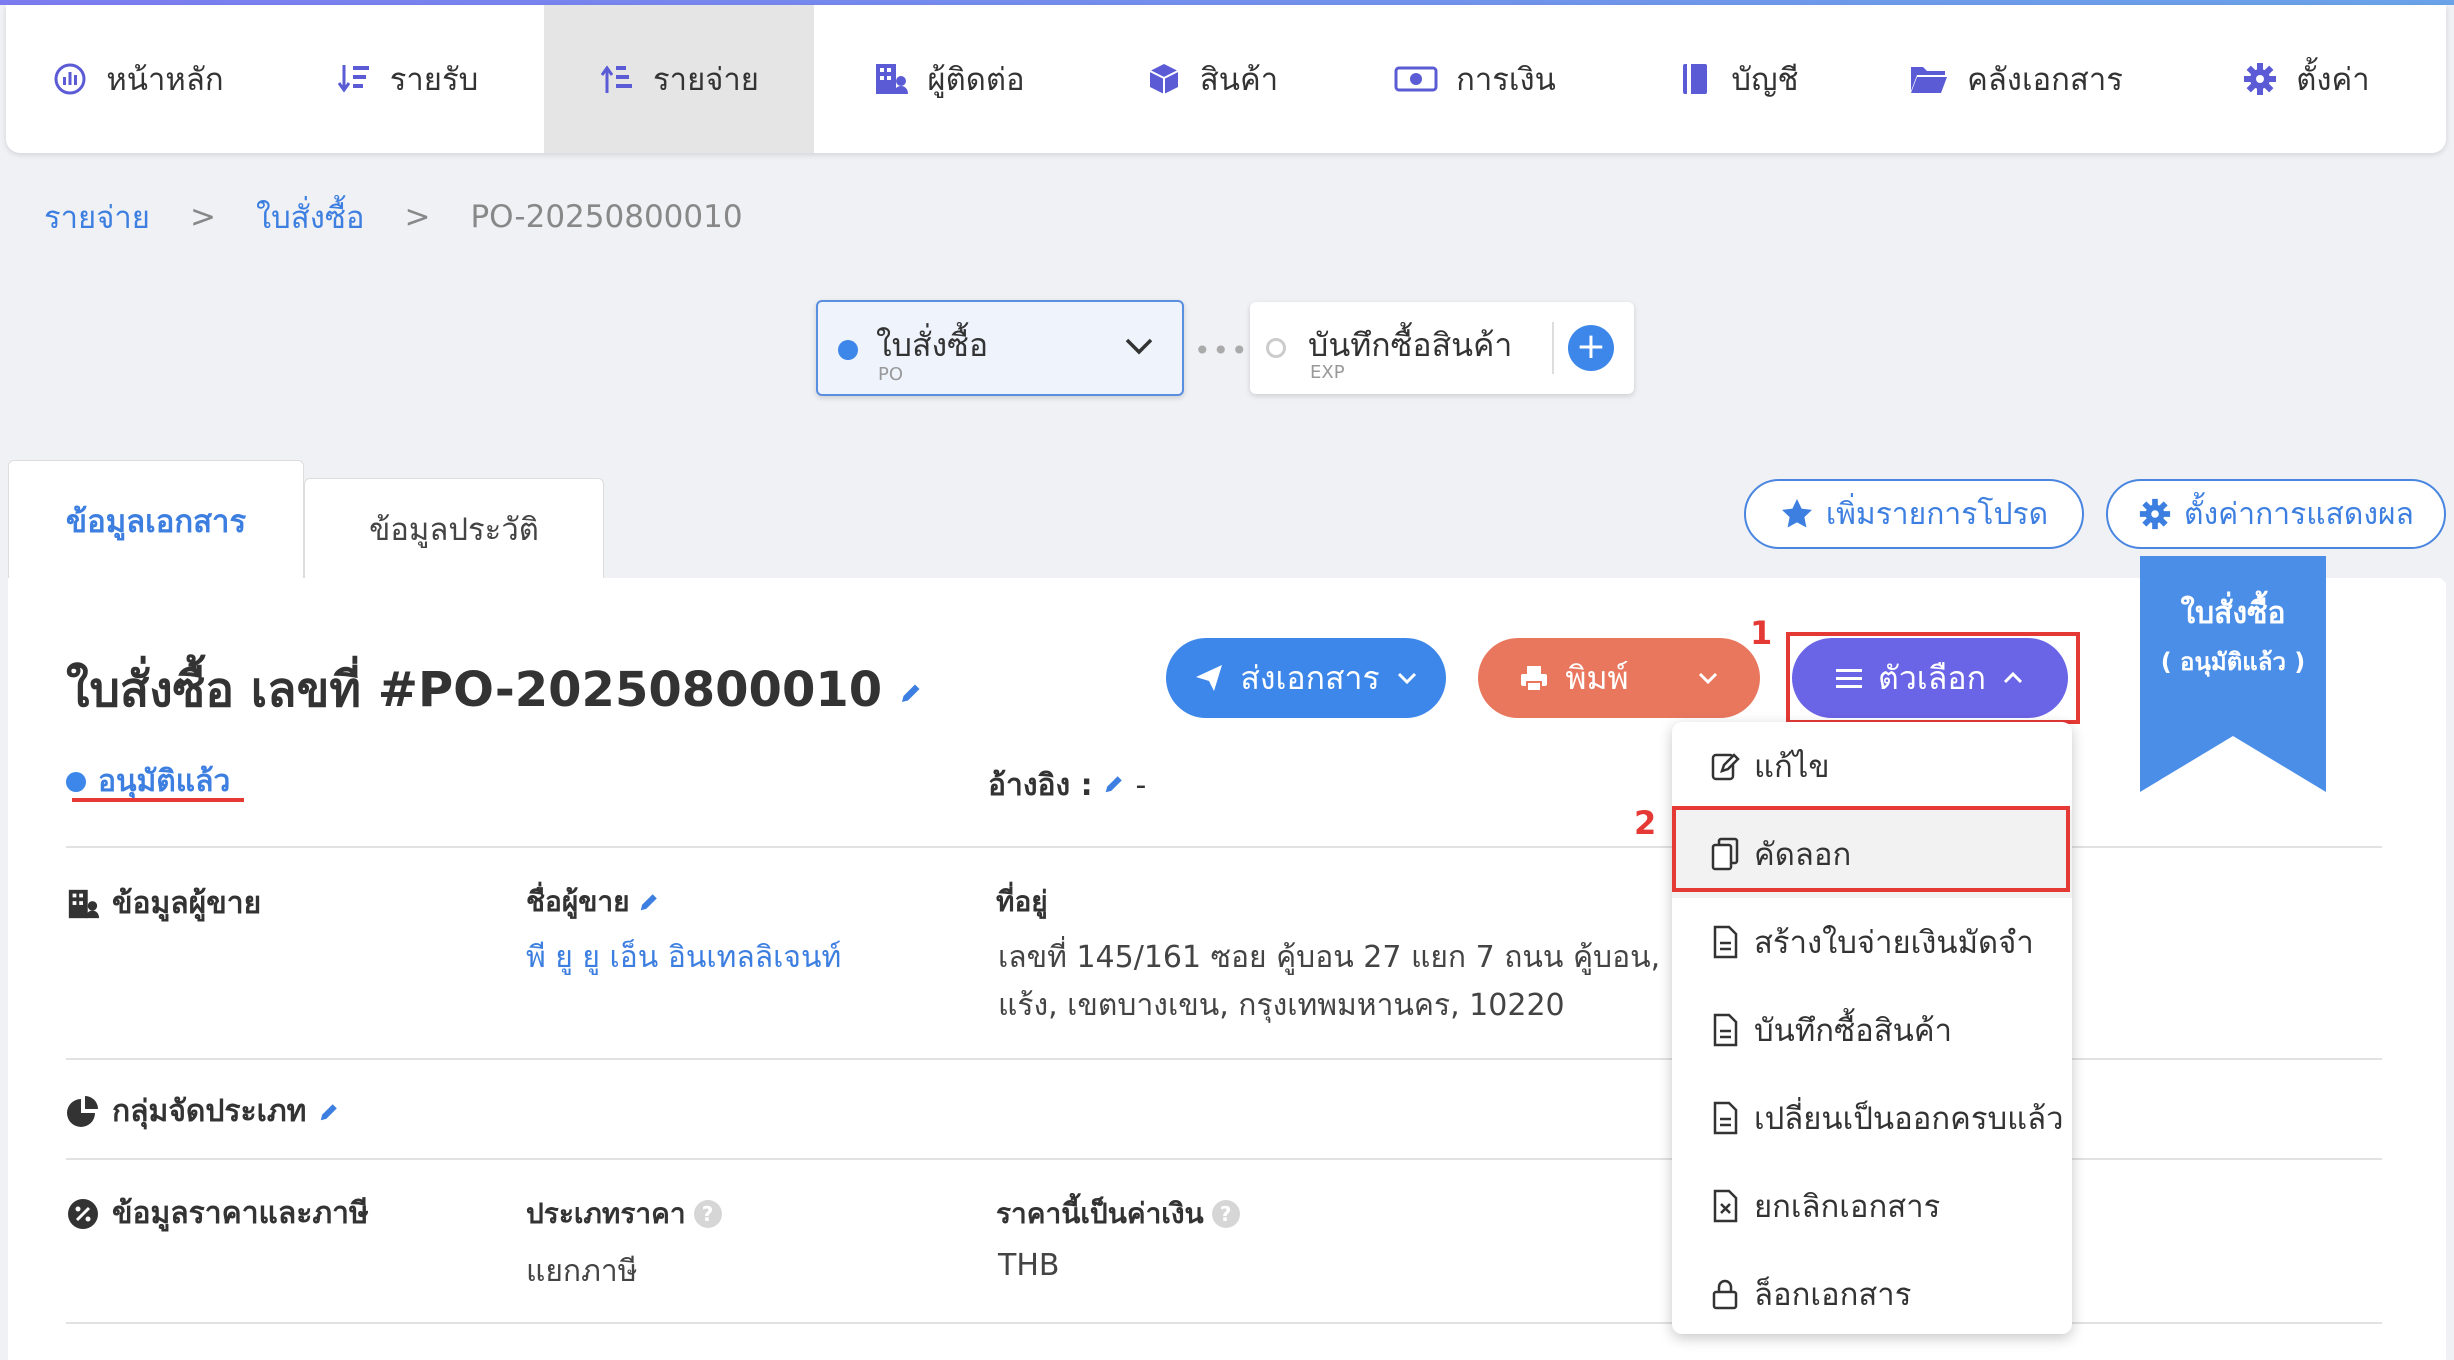 The width and height of the screenshot is (2454, 1360). What do you see at coordinates (578, 901) in the screenshot?
I see `seller-name-label-text: ชื่อผู้ขาย` at bounding box center [578, 901].